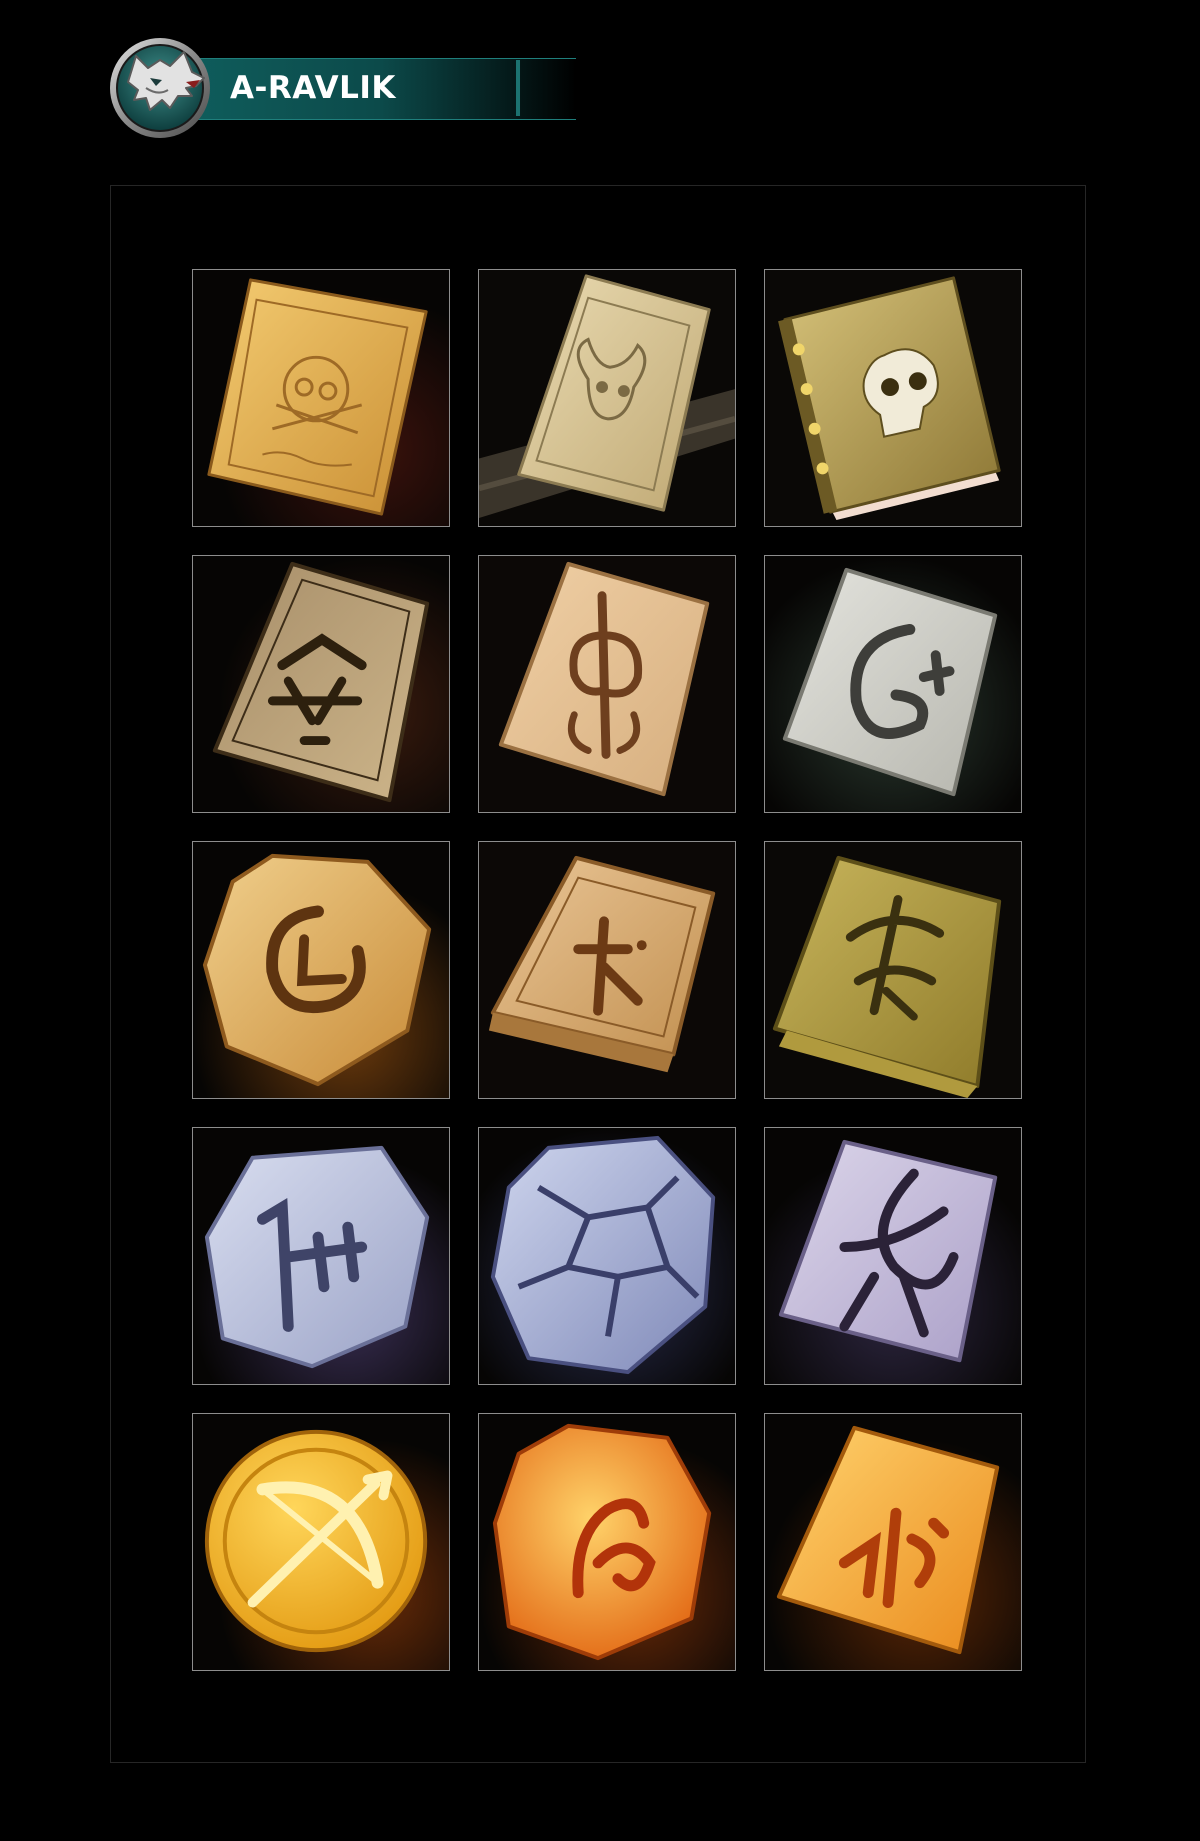 The width and height of the screenshot is (1200, 1841). I want to click on glyph-rune-tablet-icon, so click(607, 970).